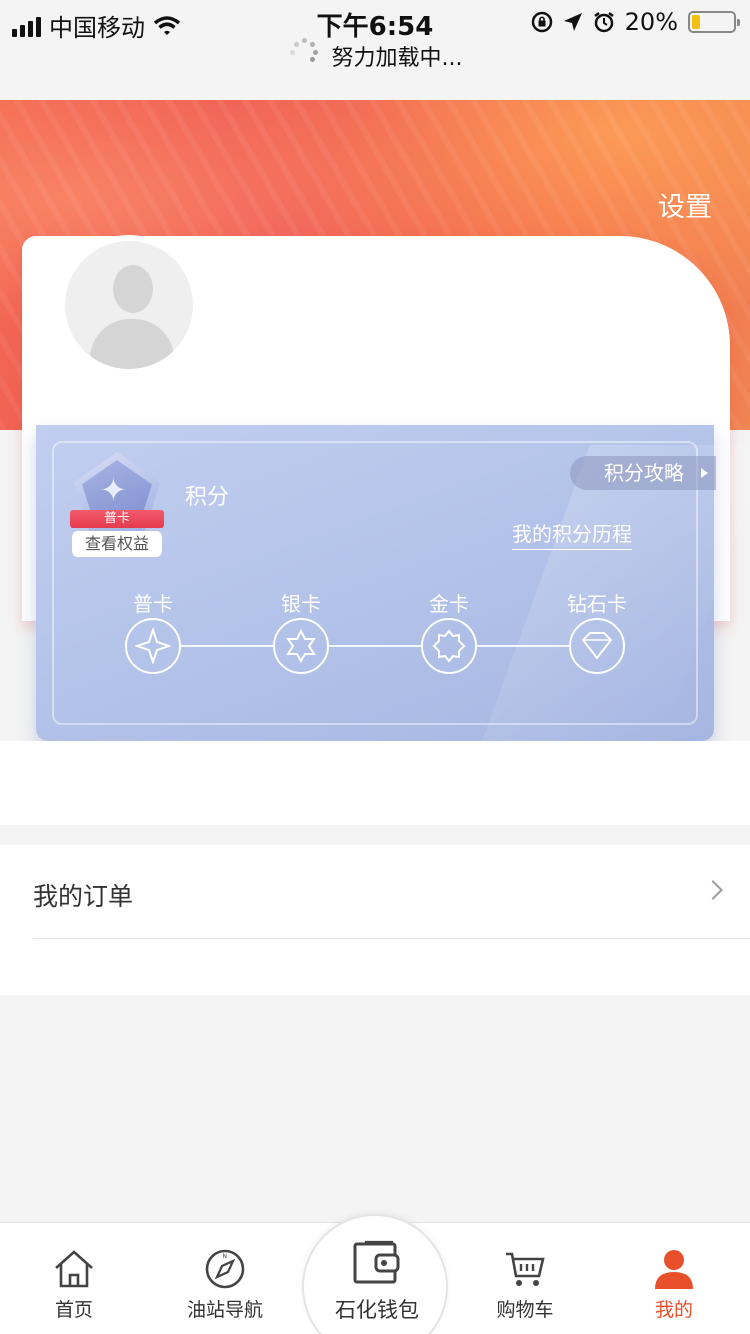 This screenshot has width=750, height=1334. Describe the element at coordinates (133, 289) in the screenshot. I see `avatar-placeholder-icon` at that location.